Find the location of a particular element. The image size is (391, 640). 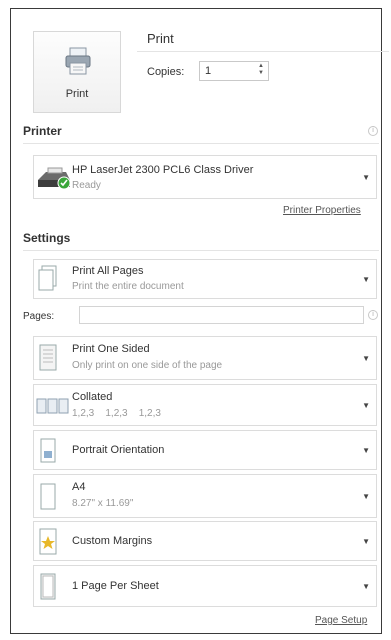

page-per-sheet-icon is located at coordinates (48, 586).